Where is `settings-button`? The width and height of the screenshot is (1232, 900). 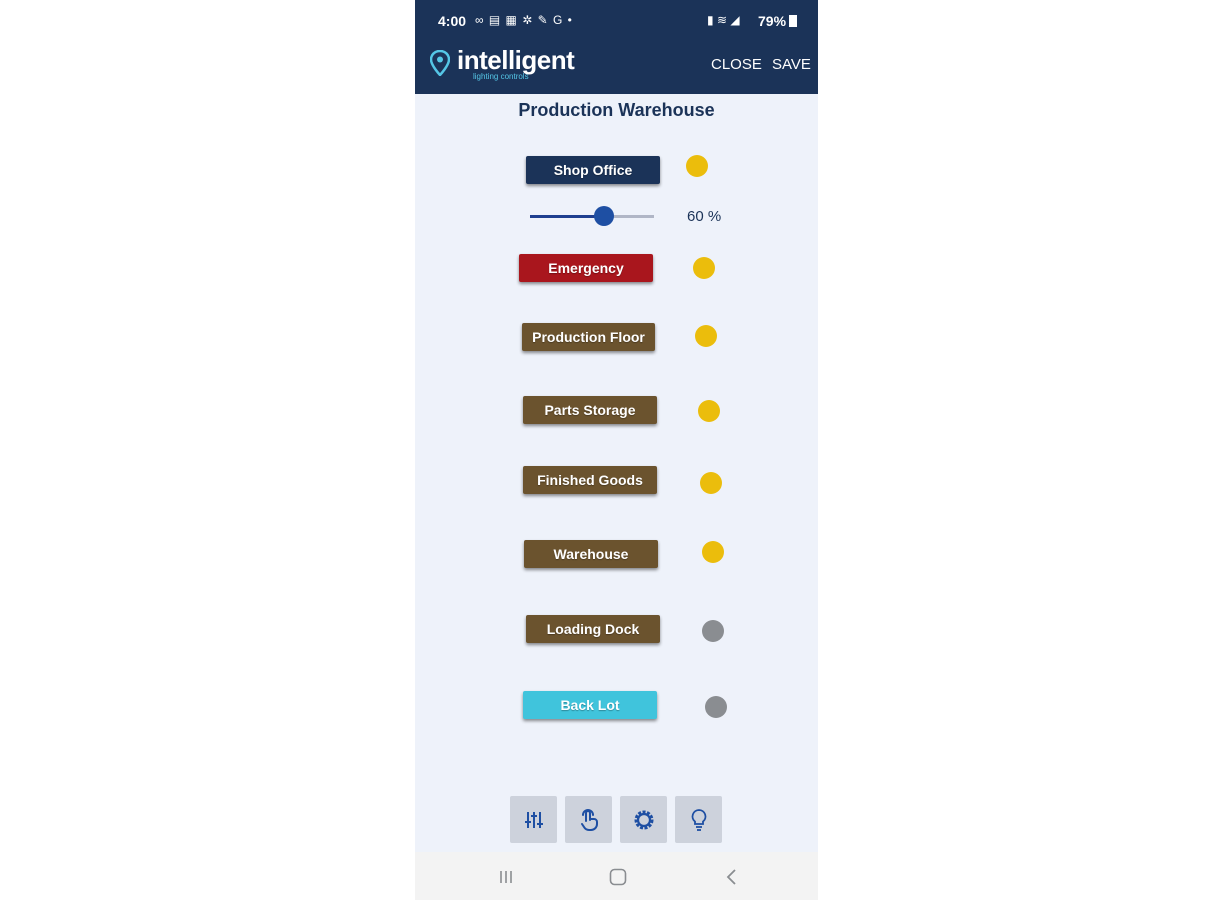 settings-button is located at coordinates (643, 819).